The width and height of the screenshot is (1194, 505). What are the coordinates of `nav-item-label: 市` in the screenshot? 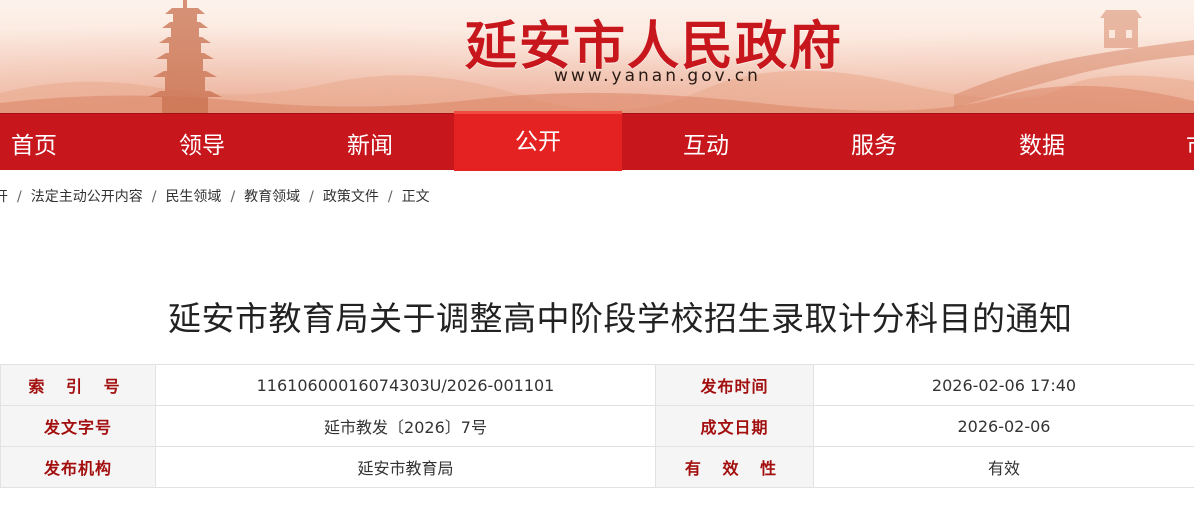 It's located at (1190, 143).